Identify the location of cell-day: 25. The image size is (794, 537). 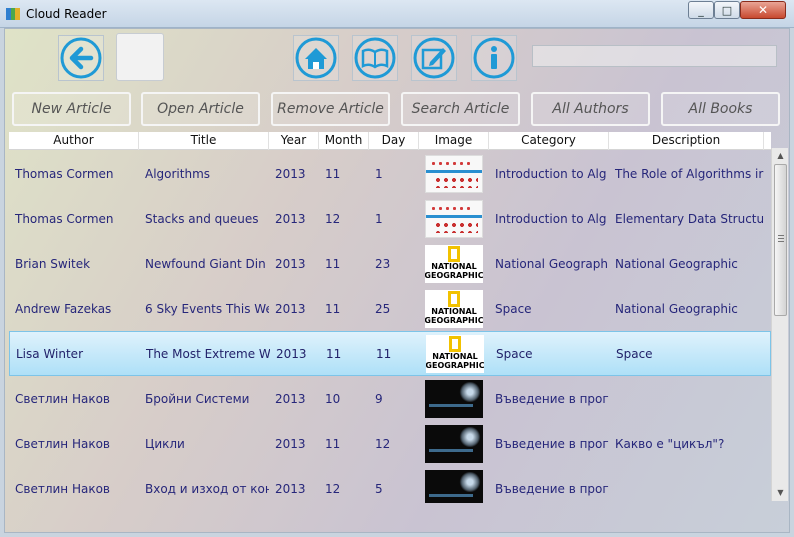
(383, 308).